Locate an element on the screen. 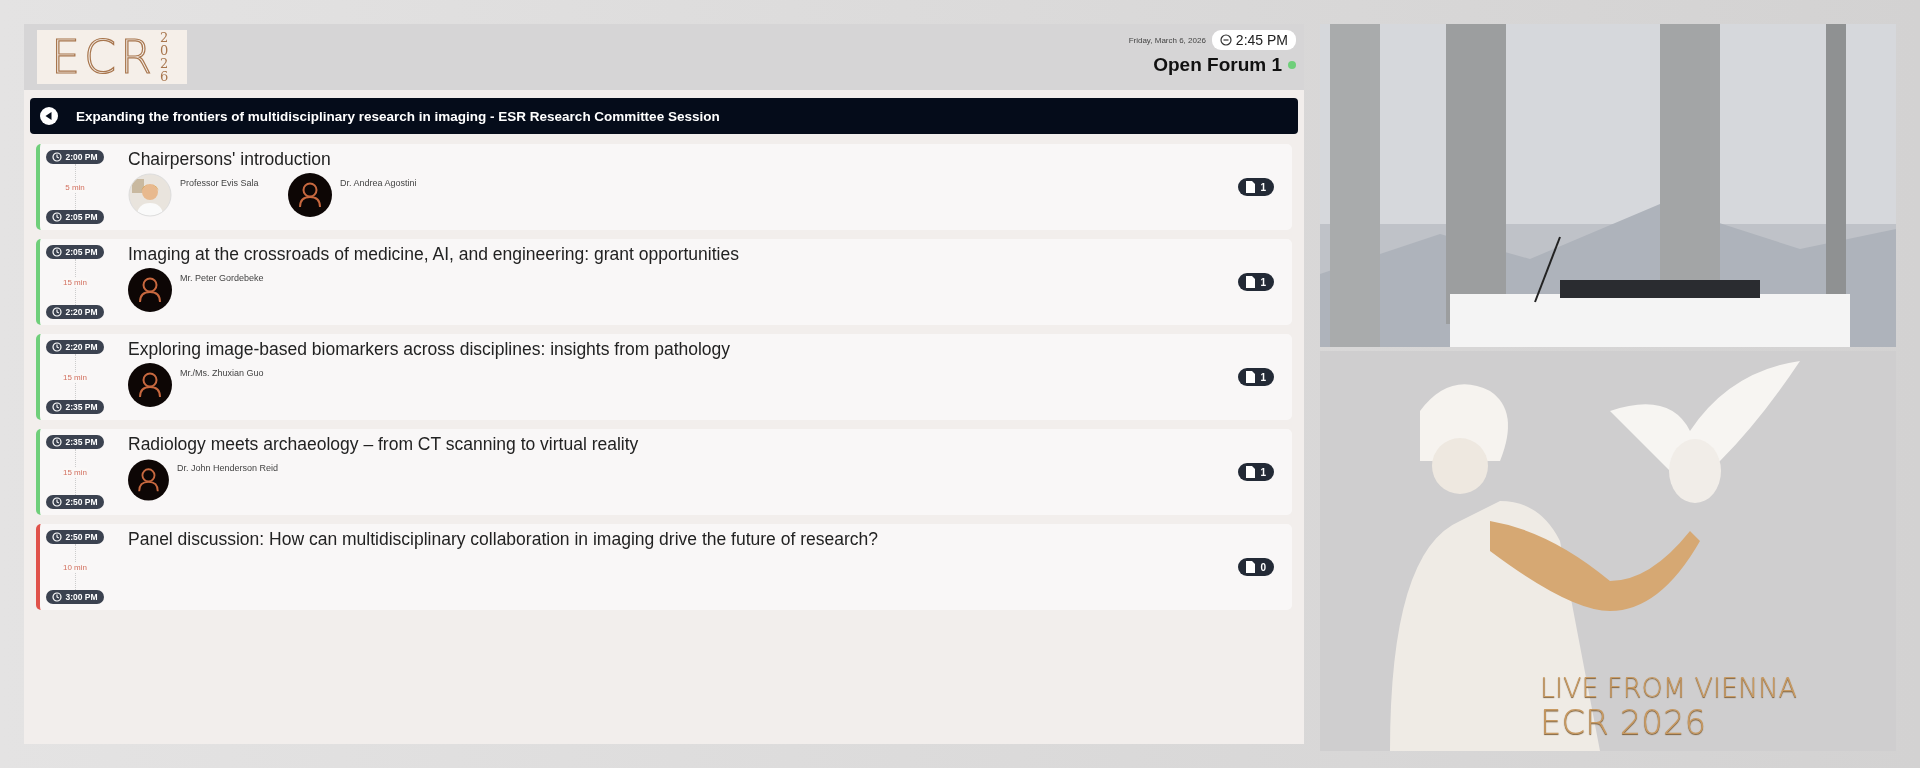 The width and height of the screenshot is (1920, 768). speaker-name: Mr. Peter Gordebeke is located at coordinates (222, 278).